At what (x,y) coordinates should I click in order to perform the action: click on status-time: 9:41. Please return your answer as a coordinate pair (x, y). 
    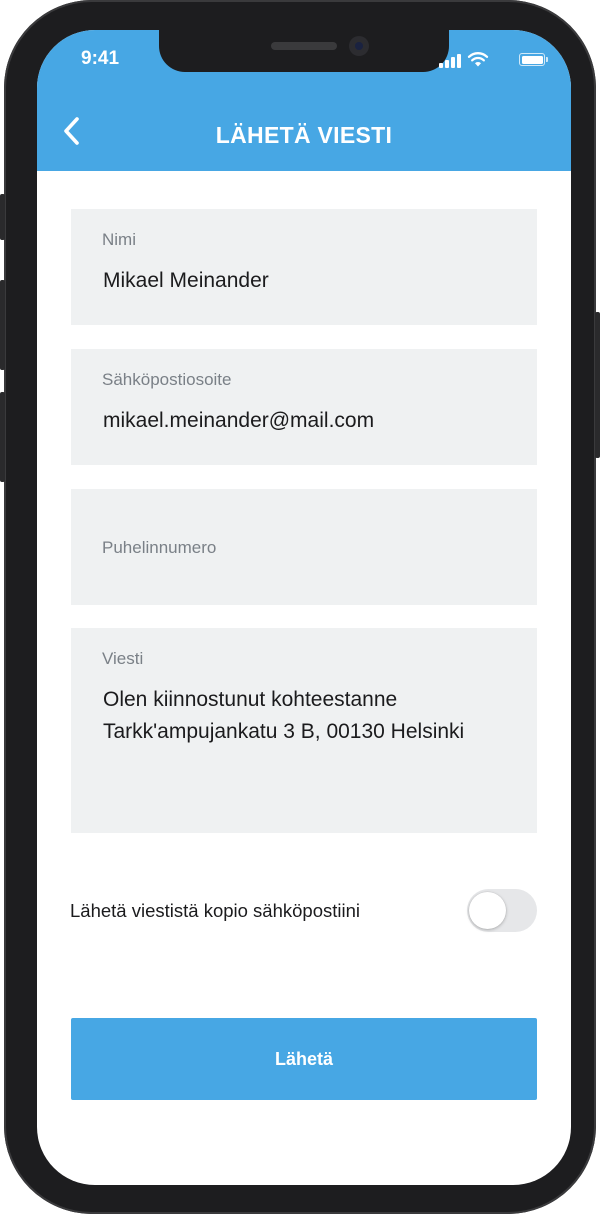
    Looking at the image, I should click on (100, 58).